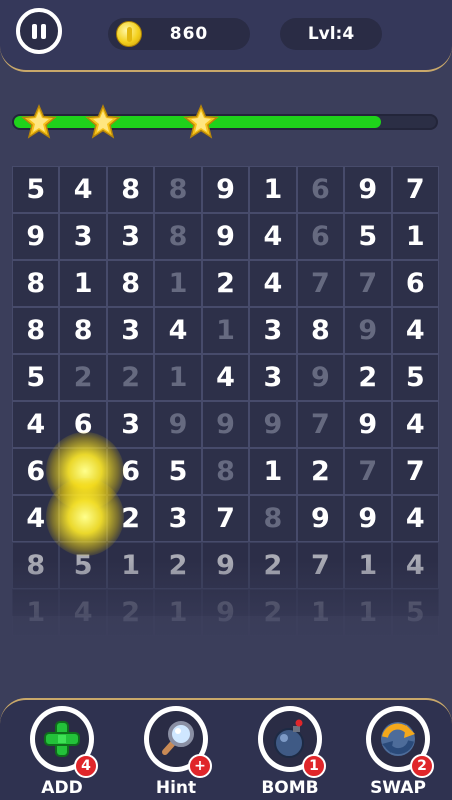  I want to click on top-bar: 860 Lvl:4, so click(226, 36).